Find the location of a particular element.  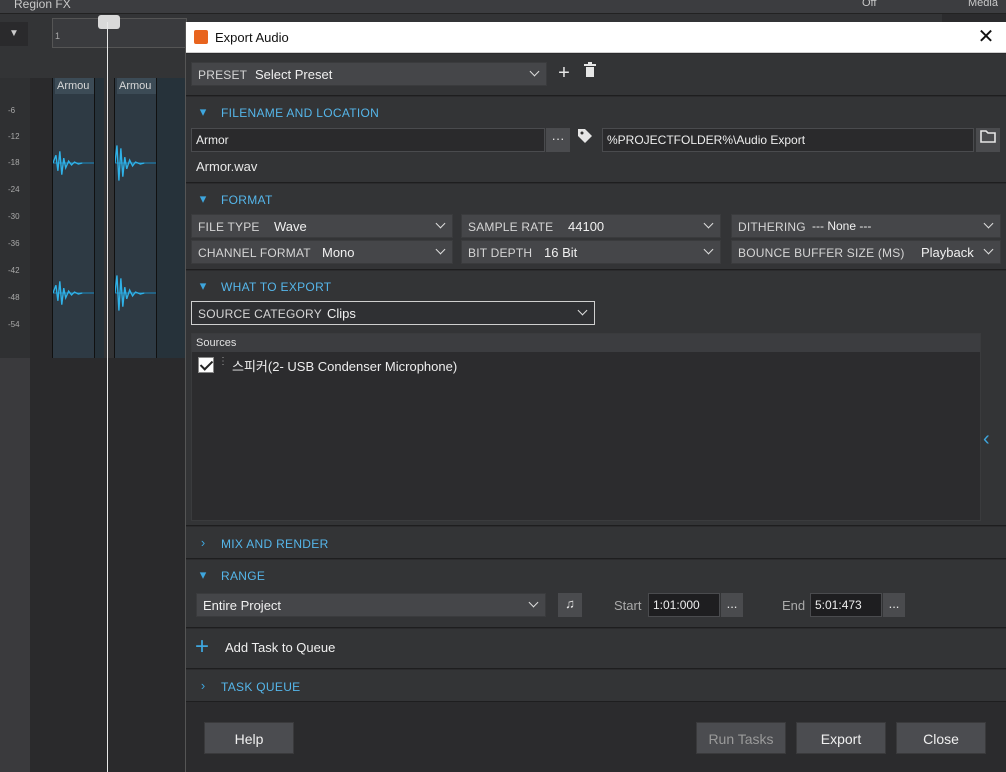

ruler-start-label: 1 is located at coordinates (58, 36).